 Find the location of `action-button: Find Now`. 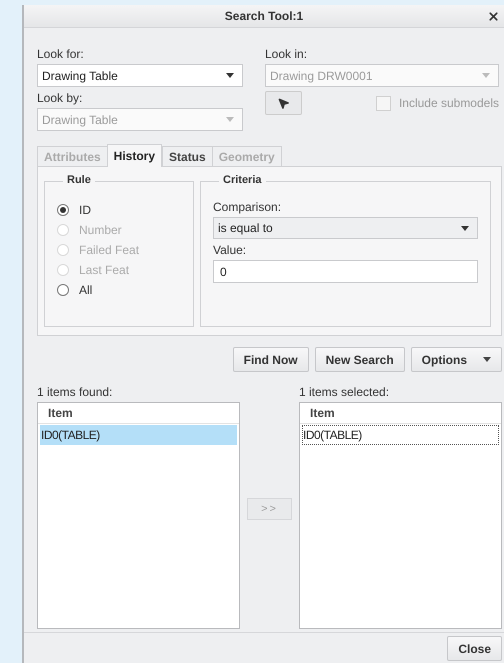

action-button: Find Now is located at coordinates (270, 359).